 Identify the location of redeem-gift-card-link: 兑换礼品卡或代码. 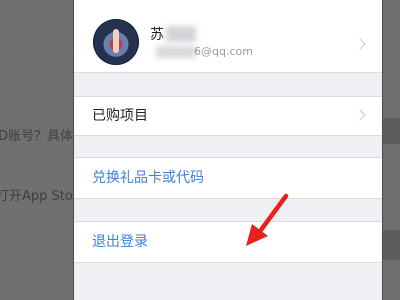
(148, 177).